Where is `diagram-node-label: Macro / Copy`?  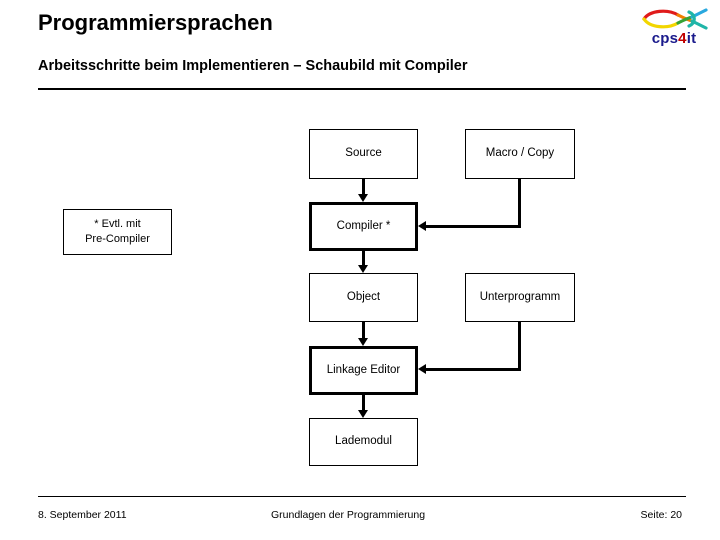
diagram-node-label: Macro / Copy is located at coordinates (520, 153).